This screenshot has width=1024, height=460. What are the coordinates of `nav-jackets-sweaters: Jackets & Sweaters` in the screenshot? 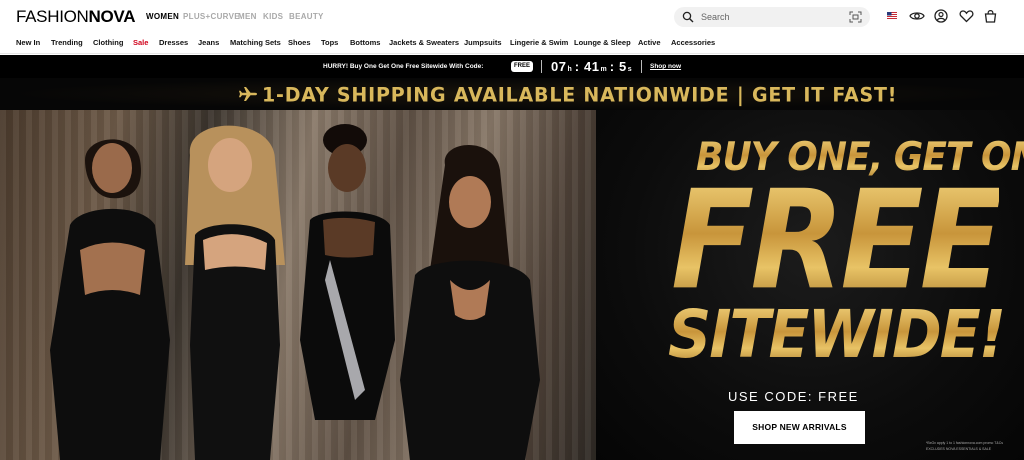 It's located at (424, 42).